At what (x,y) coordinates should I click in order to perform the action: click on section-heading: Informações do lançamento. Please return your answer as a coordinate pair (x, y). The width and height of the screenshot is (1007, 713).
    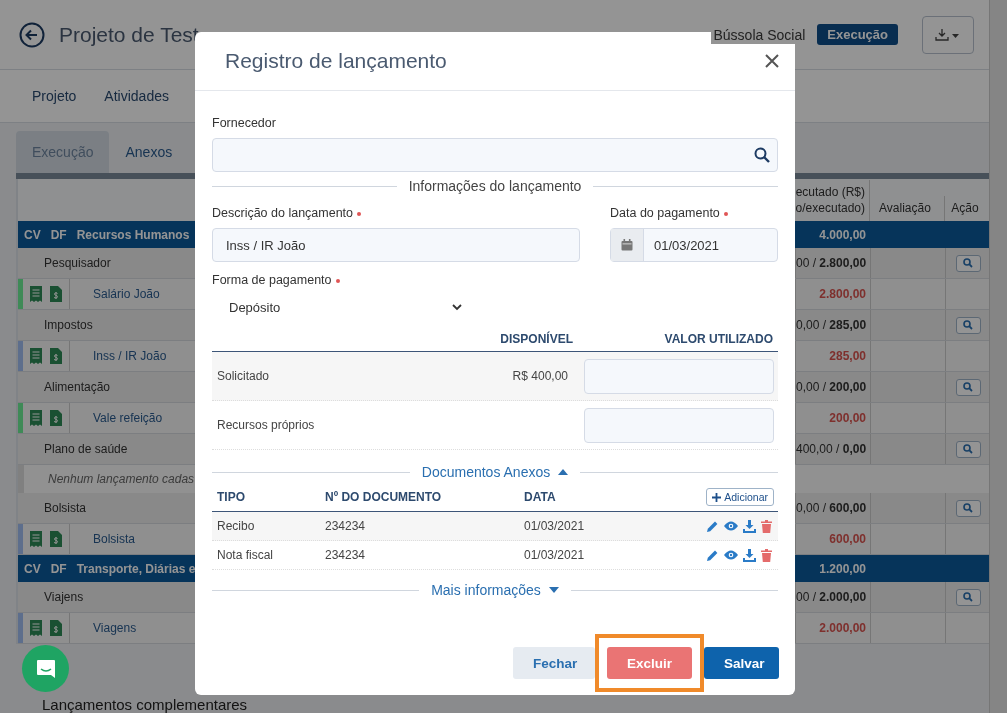
    Looking at the image, I should click on (495, 186).